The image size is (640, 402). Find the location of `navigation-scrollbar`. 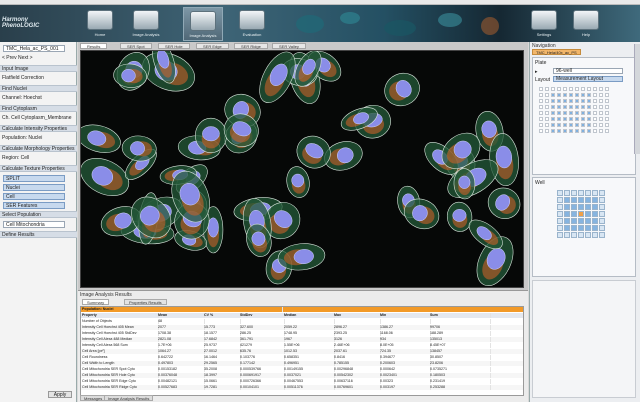

navigation-scrollbar is located at coordinates (637, 99).